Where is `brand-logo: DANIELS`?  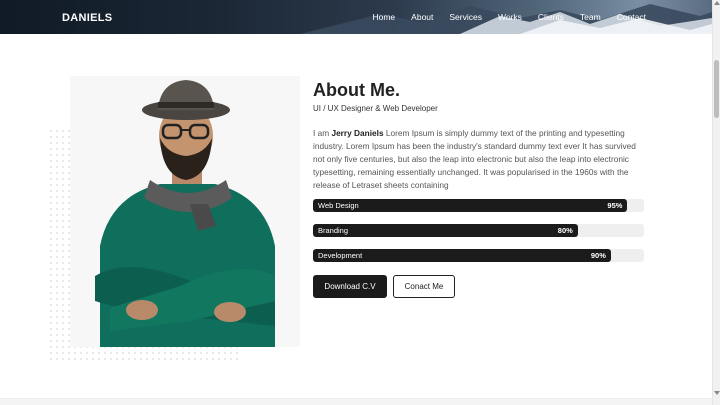
brand-logo: DANIELS is located at coordinates (87, 18).